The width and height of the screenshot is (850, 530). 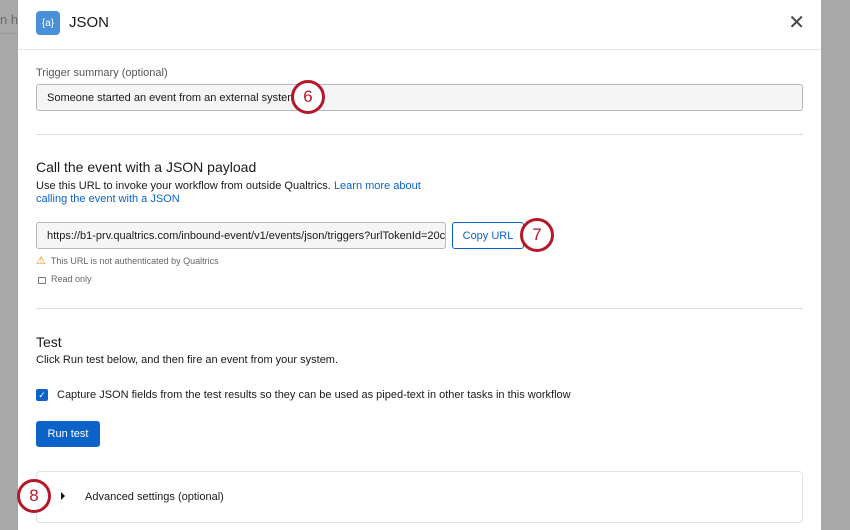 What do you see at coordinates (419, 497) in the screenshot?
I see `advanced-settings-section: Advanced settings (optional)` at bounding box center [419, 497].